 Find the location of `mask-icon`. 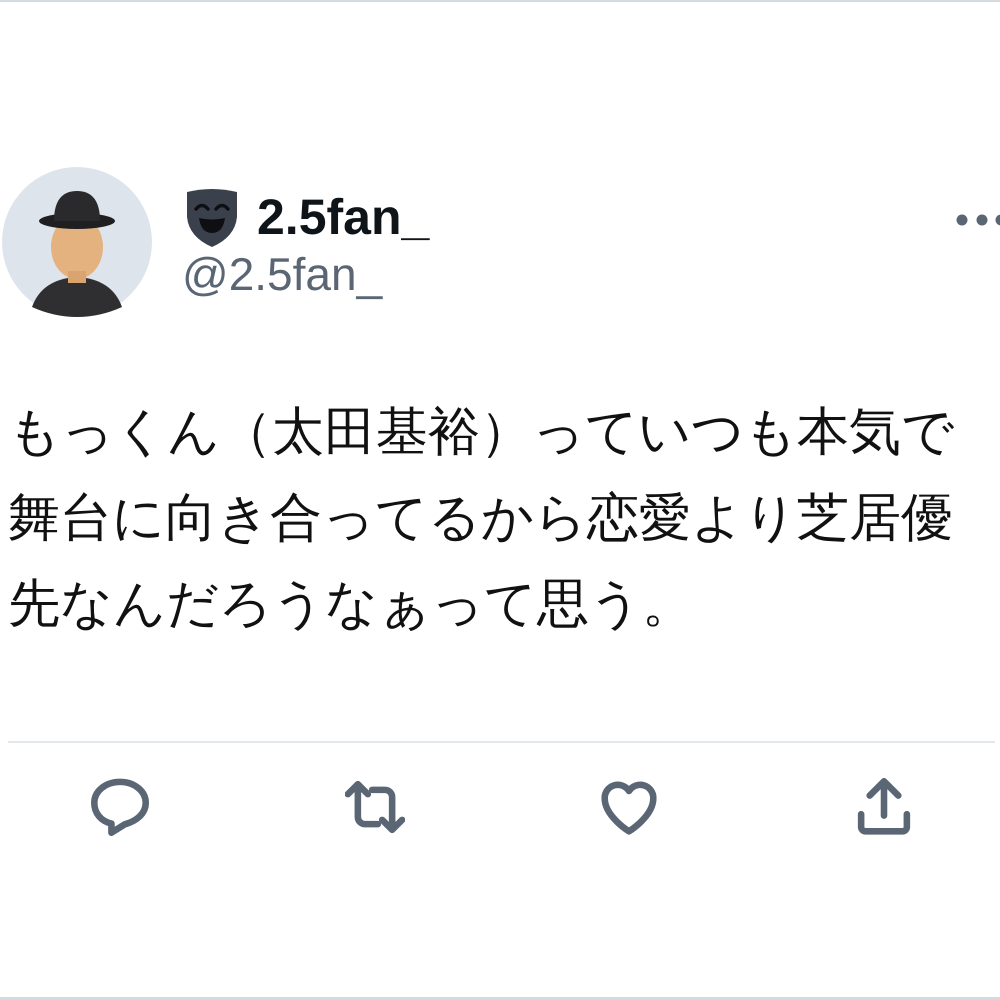

mask-icon is located at coordinates (212, 217).